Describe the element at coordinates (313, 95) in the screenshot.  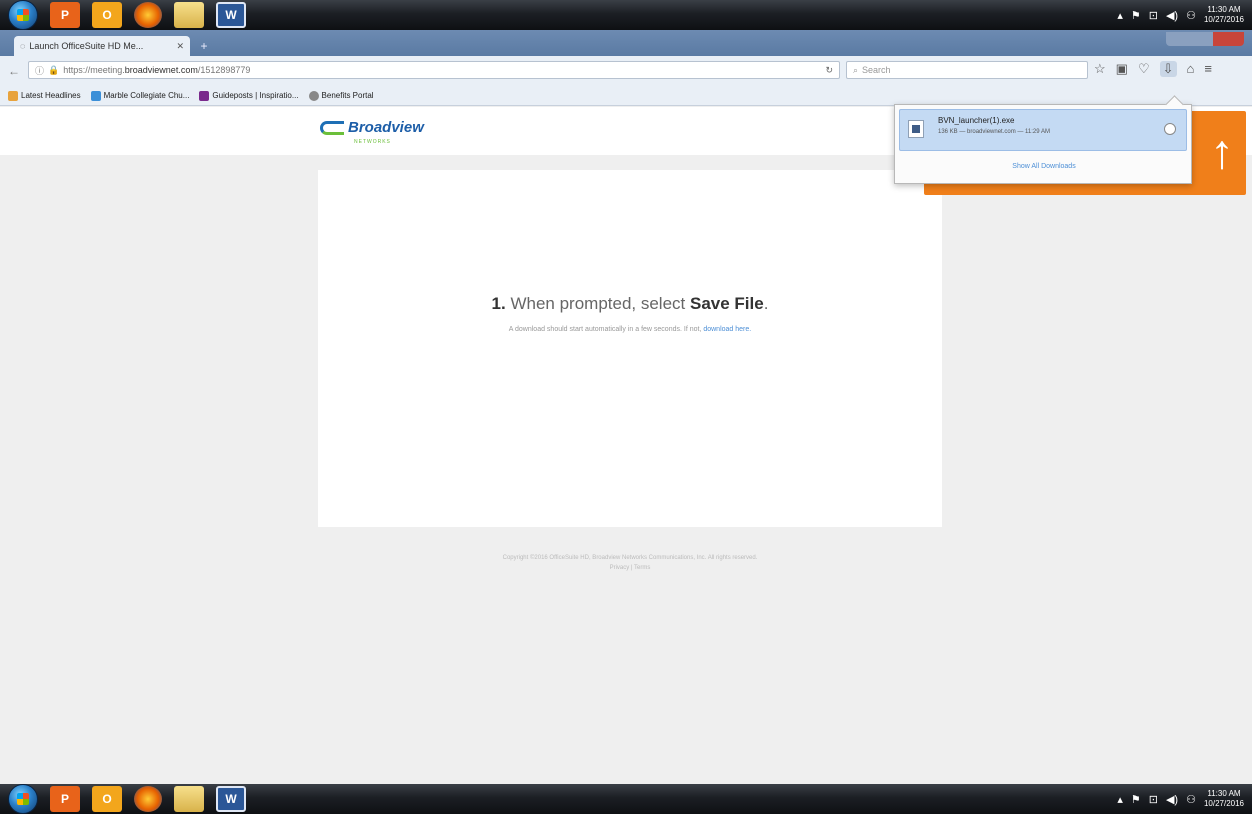
I see `globe-icon` at that location.